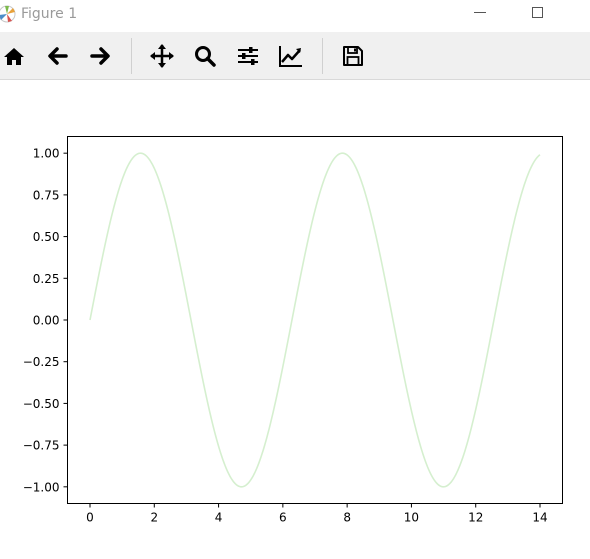  I want to click on matplotlib-logo-icon, so click(9, 14).